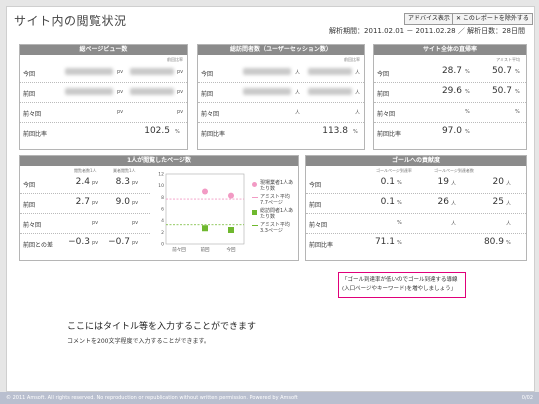 The width and height of the screenshot is (539, 404). Describe the element at coordinates (416, 161) in the screenshot. I see `goal-panel-title: ゴールへの貢献度` at that location.